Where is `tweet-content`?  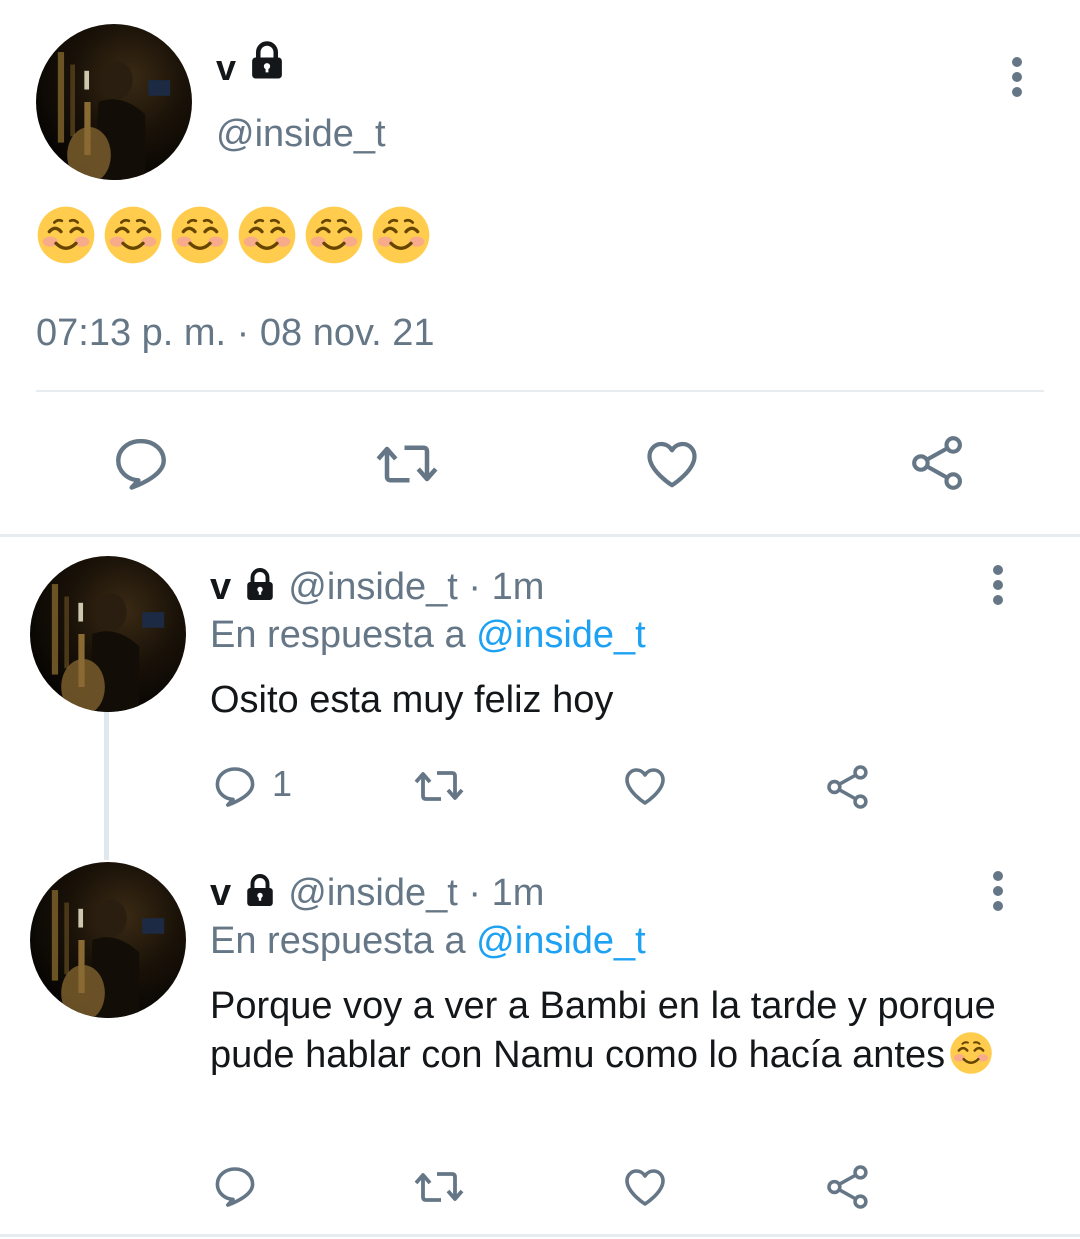
tweet-content is located at coordinates (237, 237).